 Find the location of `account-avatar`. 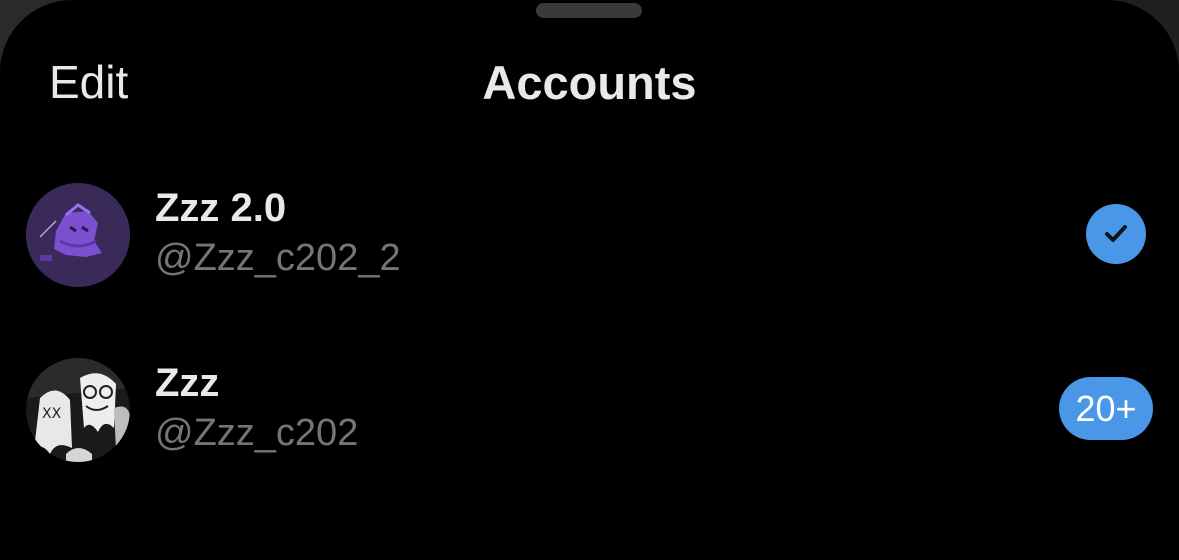

account-avatar is located at coordinates (78, 235).